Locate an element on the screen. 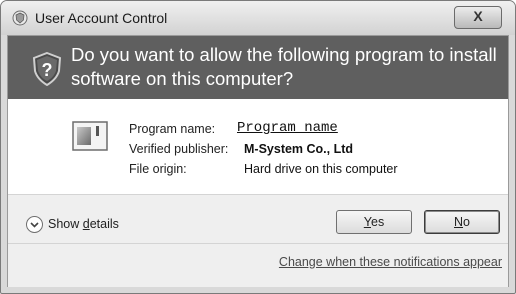  program-icon is located at coordinates (90, 136).